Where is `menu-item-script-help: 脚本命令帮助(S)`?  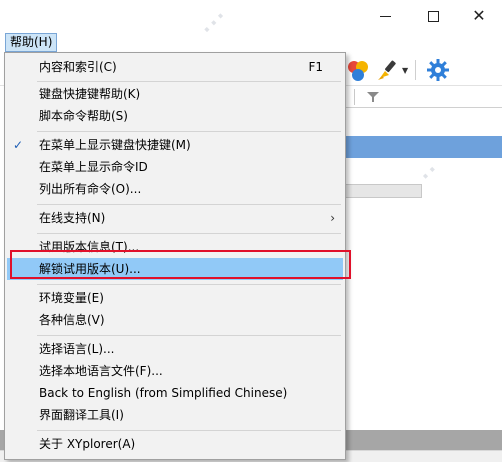 menu-item-script-help: 脚本命令帮助(S) is located at coordinates (175, 116).